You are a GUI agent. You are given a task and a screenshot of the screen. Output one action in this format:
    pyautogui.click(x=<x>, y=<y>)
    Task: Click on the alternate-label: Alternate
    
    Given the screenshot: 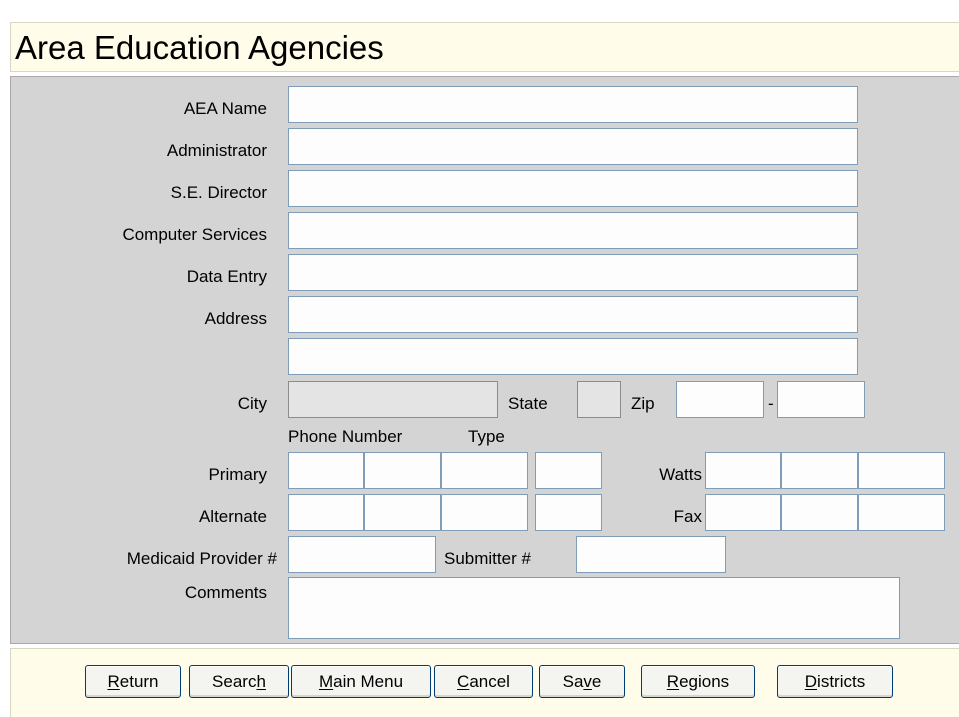 What is the action you would take?
    pyautogui.click(x=232, y=516)
    